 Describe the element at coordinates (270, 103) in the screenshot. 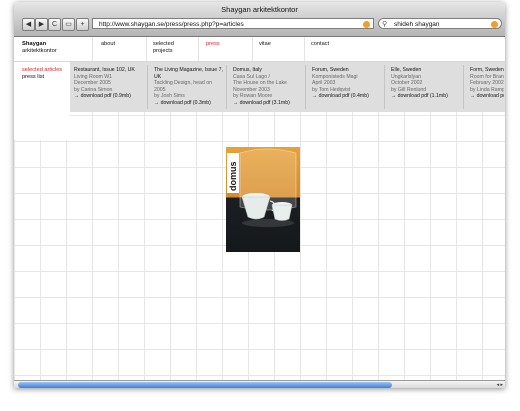

I see `download-link: → download pdf (3.1mb)` at that location.